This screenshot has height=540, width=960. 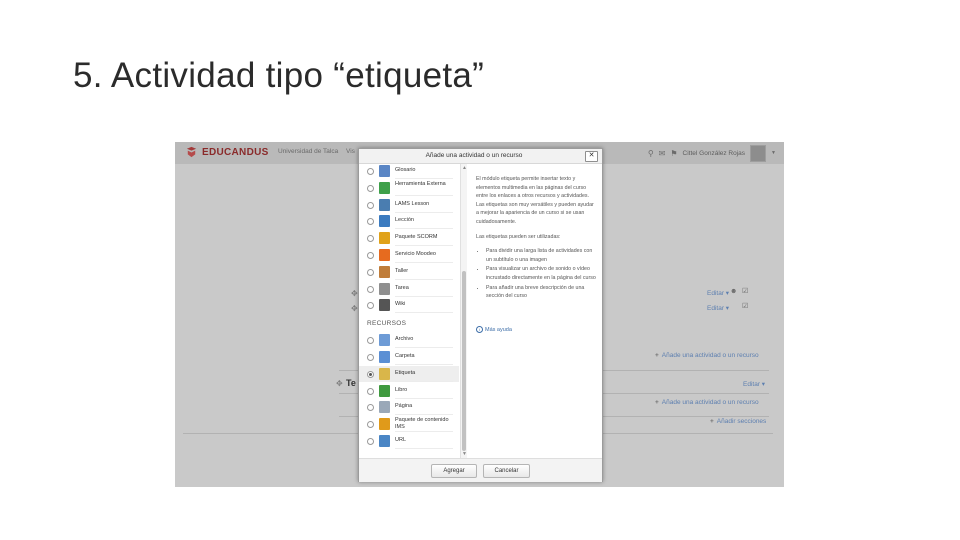 I want to click on more-help-link: i Más ayuda, so click(x=494, y=329).